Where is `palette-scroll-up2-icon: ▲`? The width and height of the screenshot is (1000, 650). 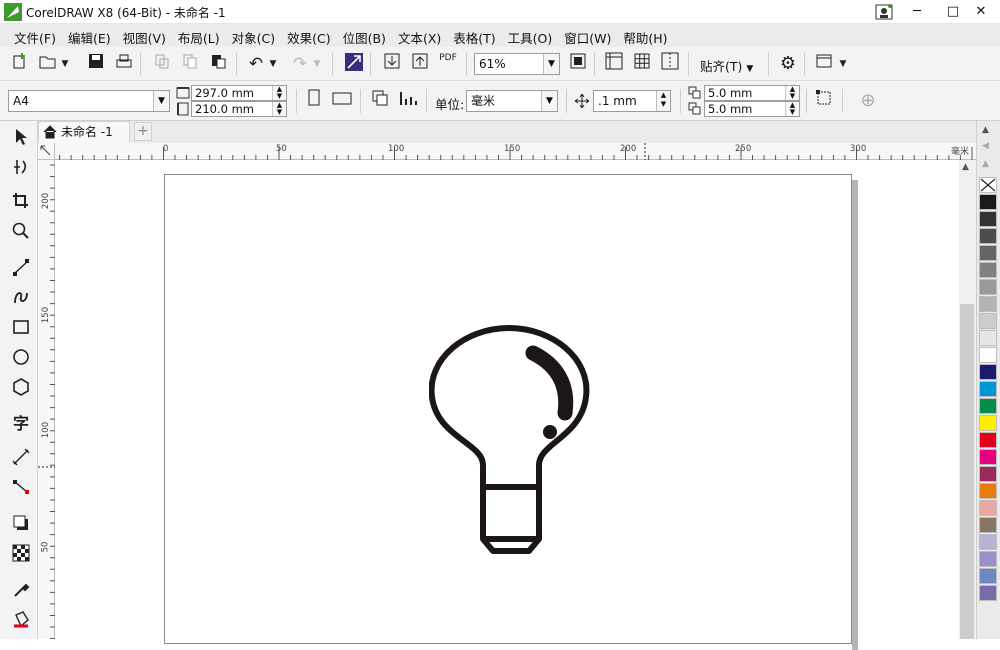 palette-scroll-up2-icon: ▲ is located at coordinates (985, 164).